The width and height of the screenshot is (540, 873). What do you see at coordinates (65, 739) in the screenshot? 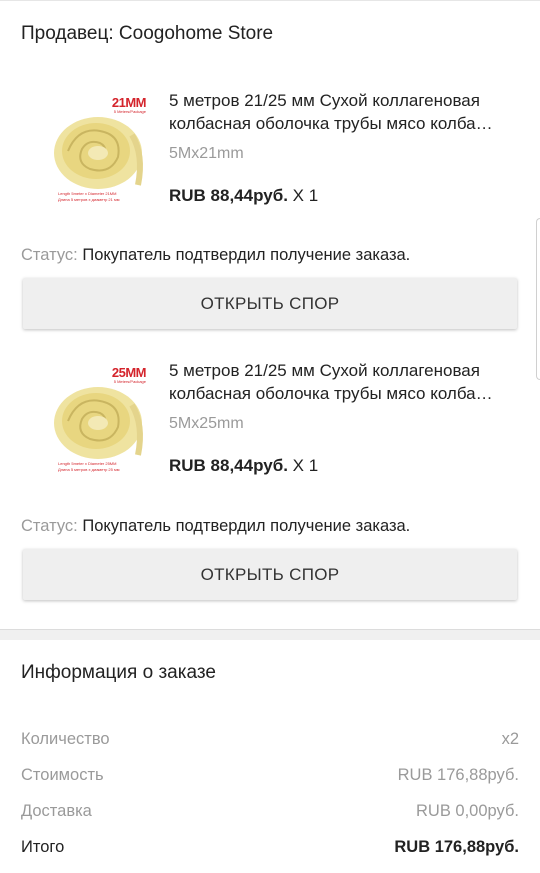
I see `row-label: Количество` at bounding box center [65, 739].